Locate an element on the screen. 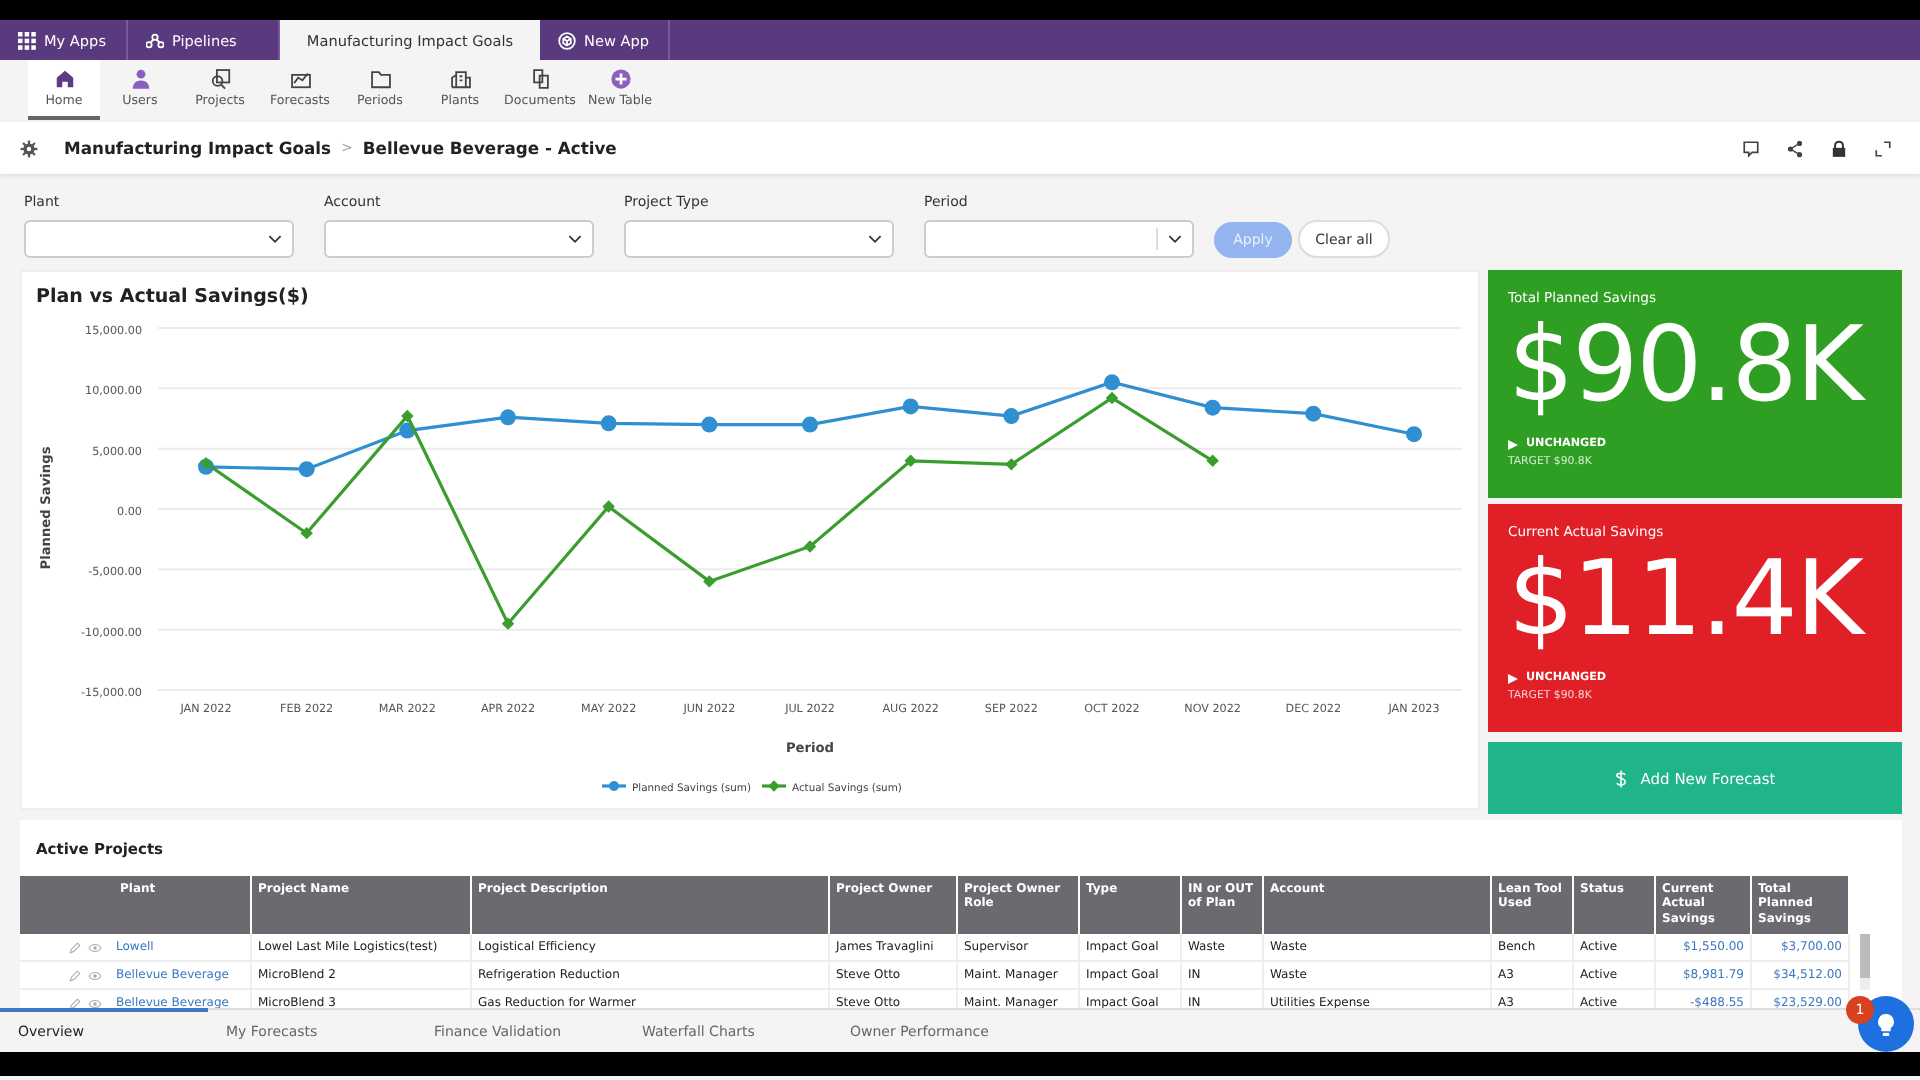  breadcrumb-link: Manufacturing Impact Goals is located at coordinates (198, 148).